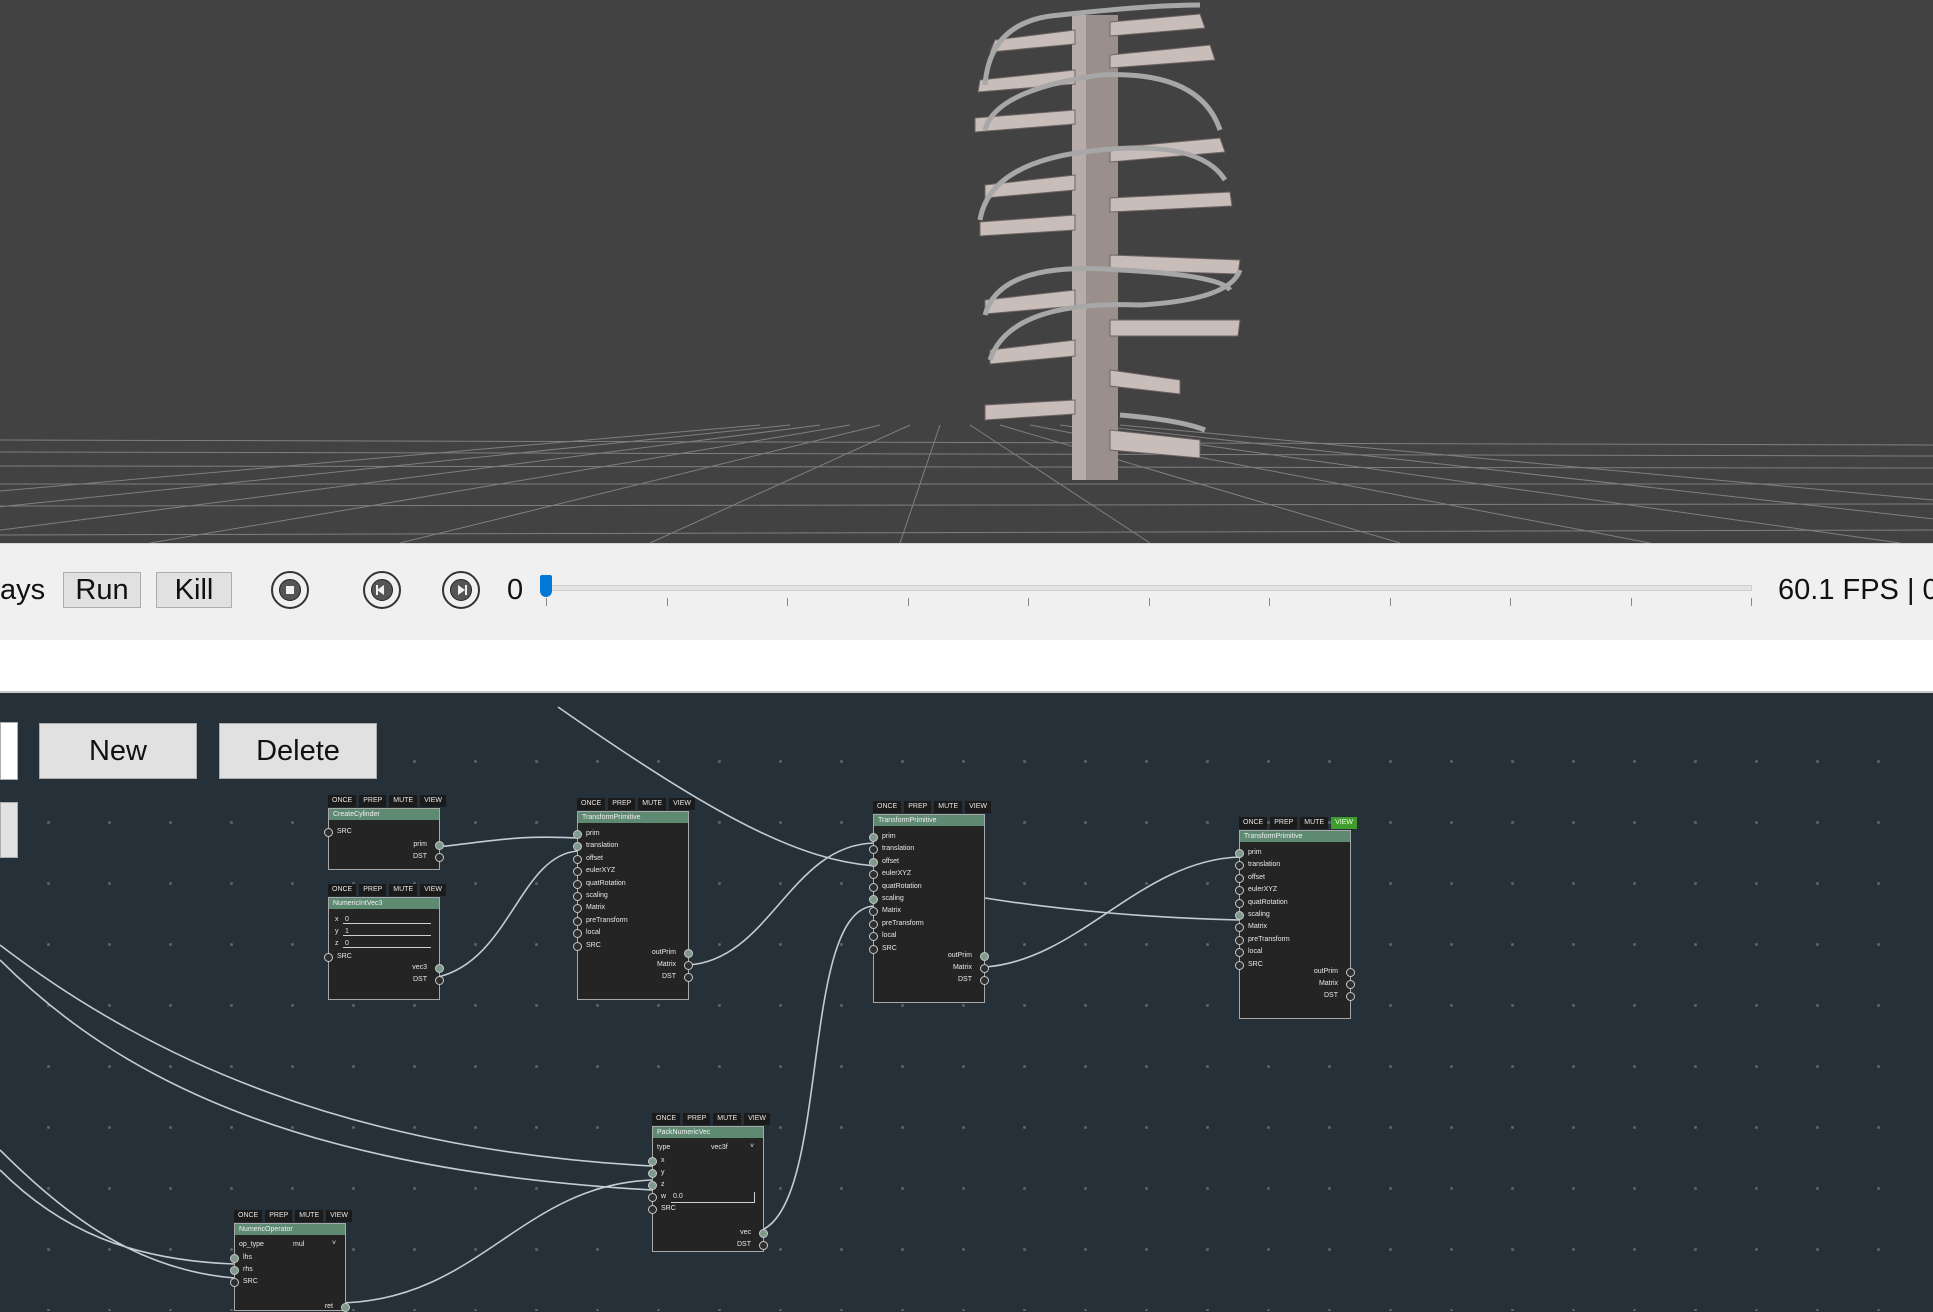 The image size is (1933, 1312). I want to click on new-button: New, so click(118, 751).